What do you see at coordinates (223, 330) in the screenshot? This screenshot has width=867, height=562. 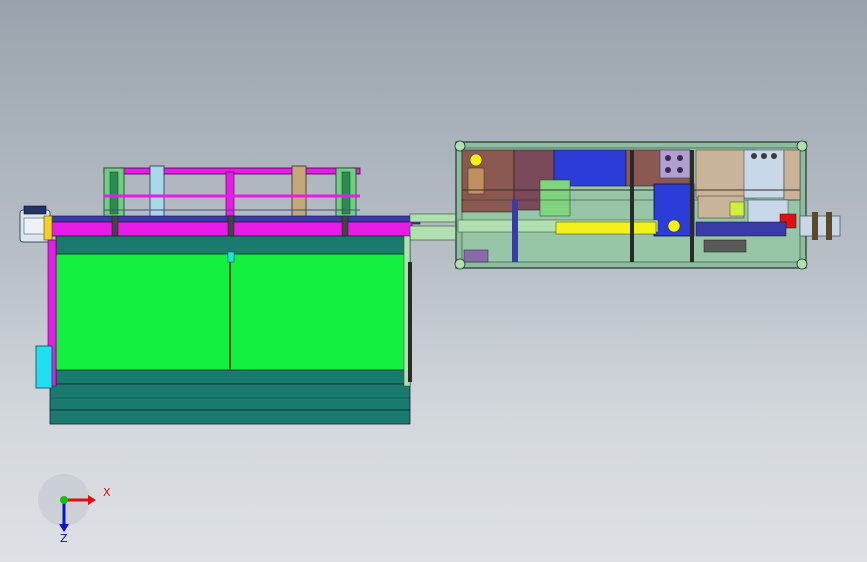 I see `tank-body` at bounding box center [223, 330].